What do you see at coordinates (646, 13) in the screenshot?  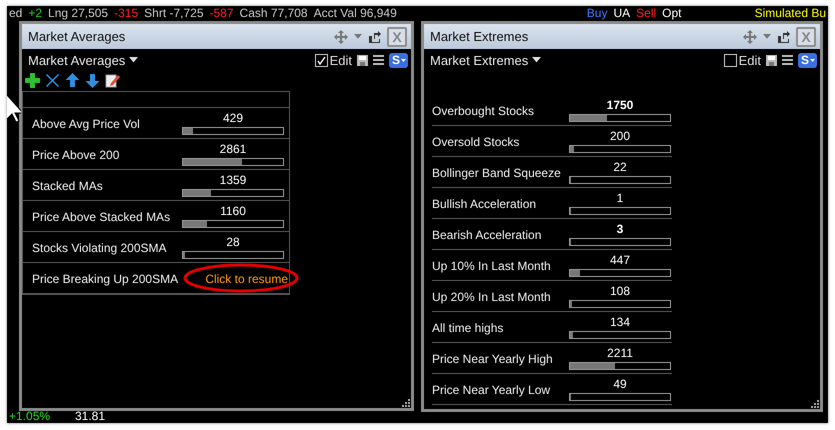 I see `order-link: Sell` at bounding box center [646, 13].